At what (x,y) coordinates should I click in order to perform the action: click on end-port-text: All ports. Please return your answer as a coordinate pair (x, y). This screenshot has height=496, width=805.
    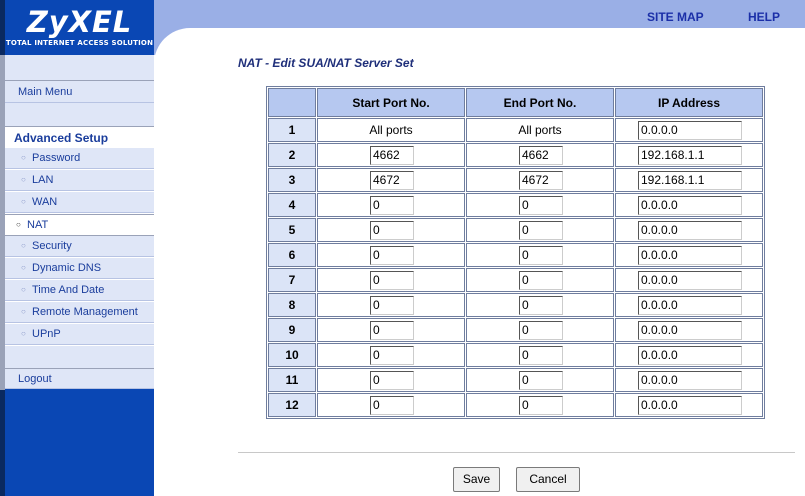
    Looking at the image, I should click on (540, 130).